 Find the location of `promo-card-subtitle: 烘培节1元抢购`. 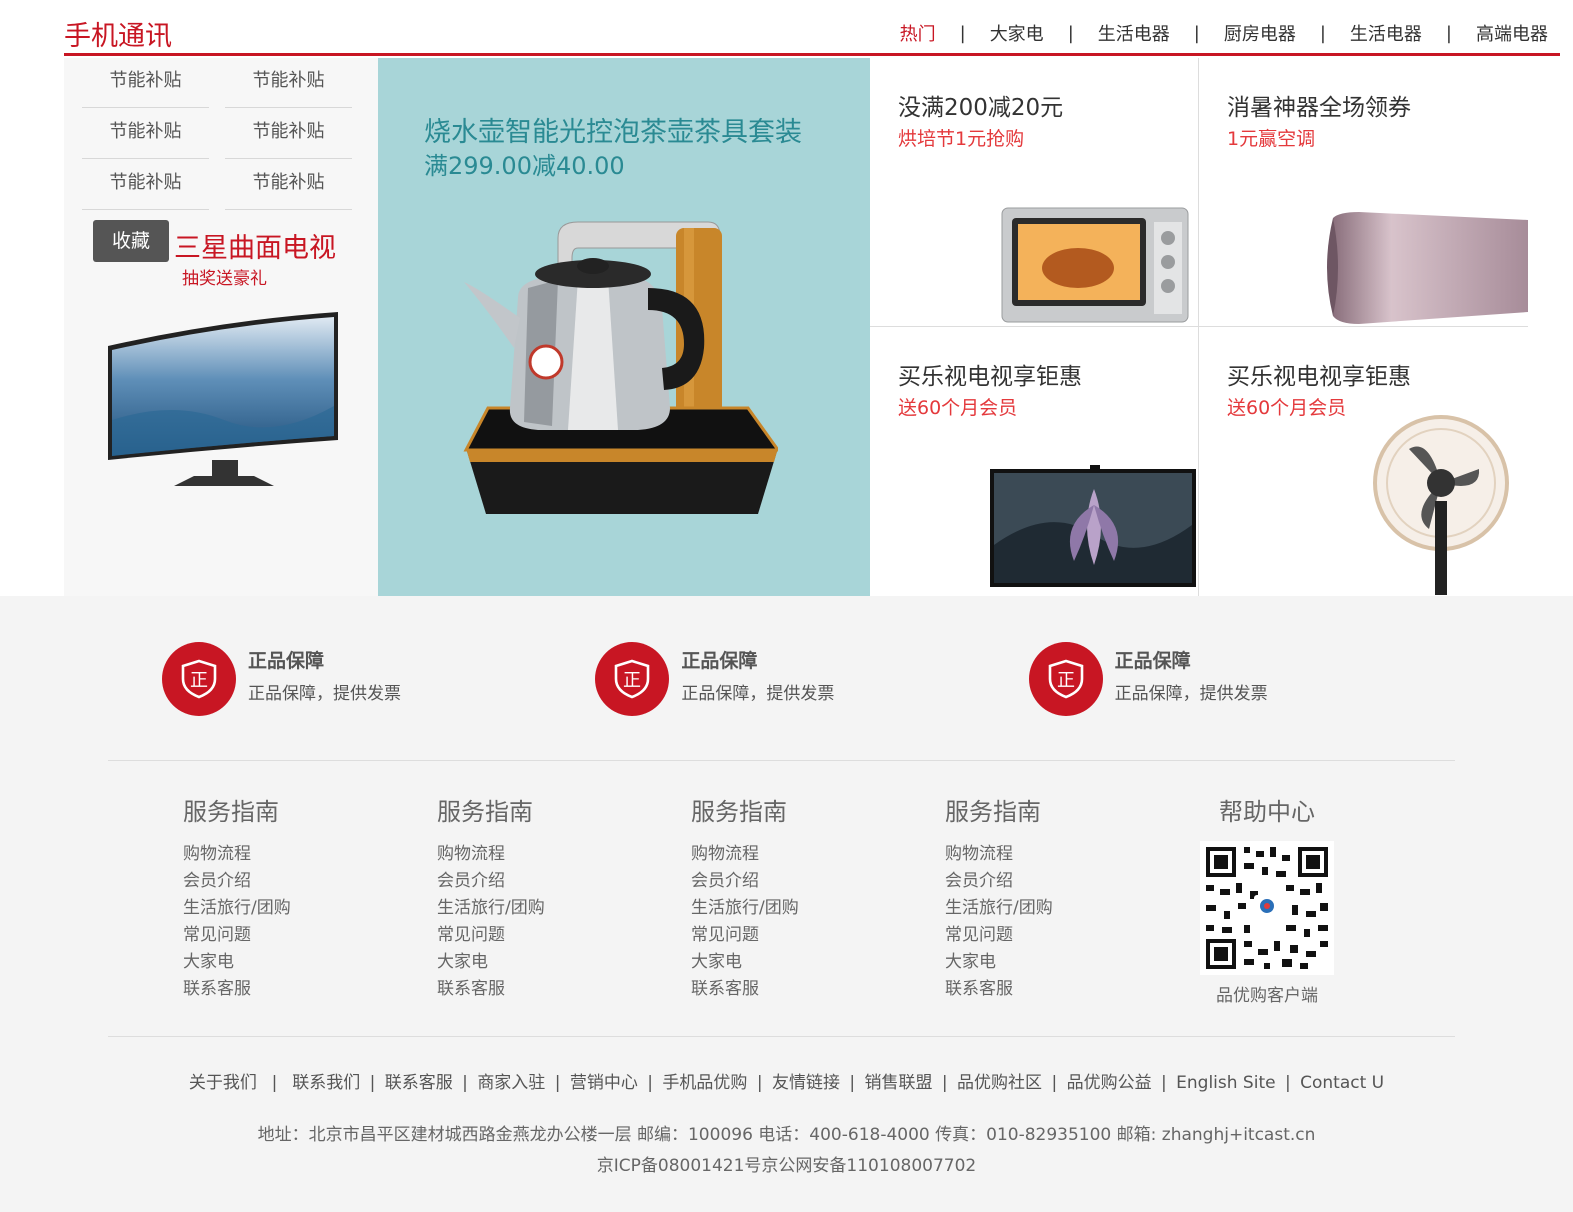

promo-card-subtitle: 烘培节1元抢购 is located at coordinates (961, 139).